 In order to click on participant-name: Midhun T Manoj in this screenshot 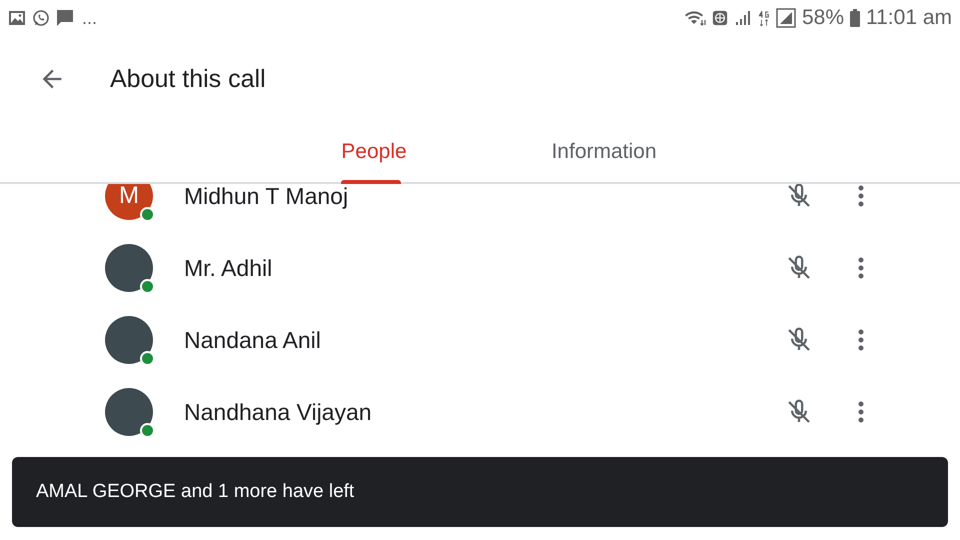, I will do `click(267, 196)`.